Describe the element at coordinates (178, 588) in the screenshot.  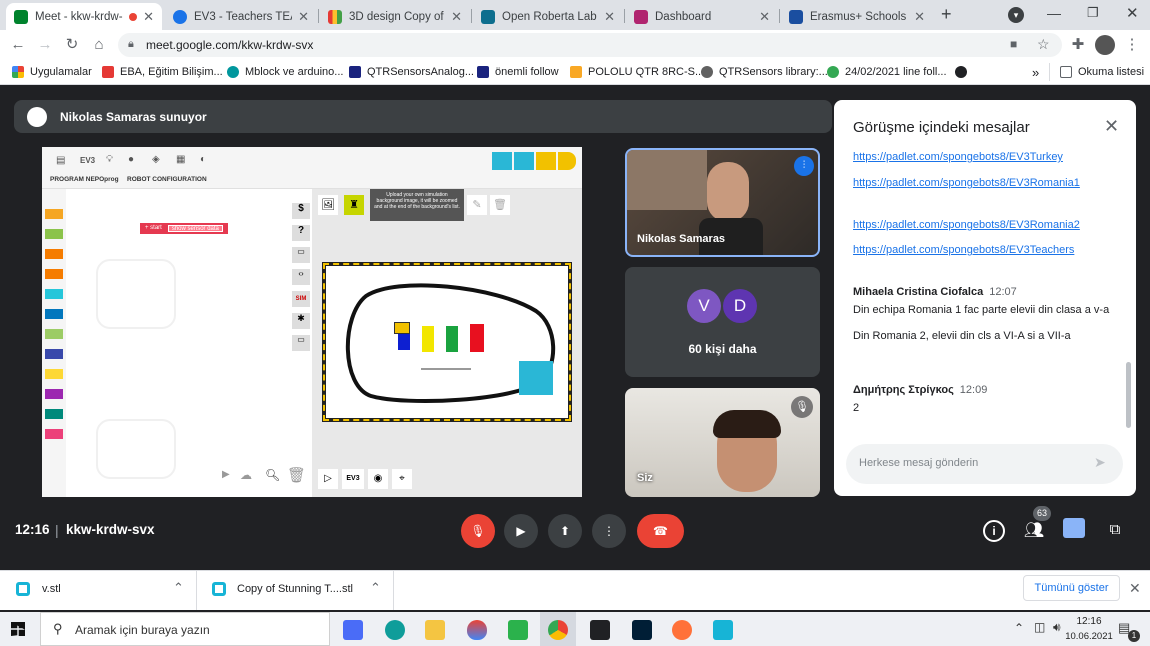
I see `download-menu-icon: ⌃` at that location.